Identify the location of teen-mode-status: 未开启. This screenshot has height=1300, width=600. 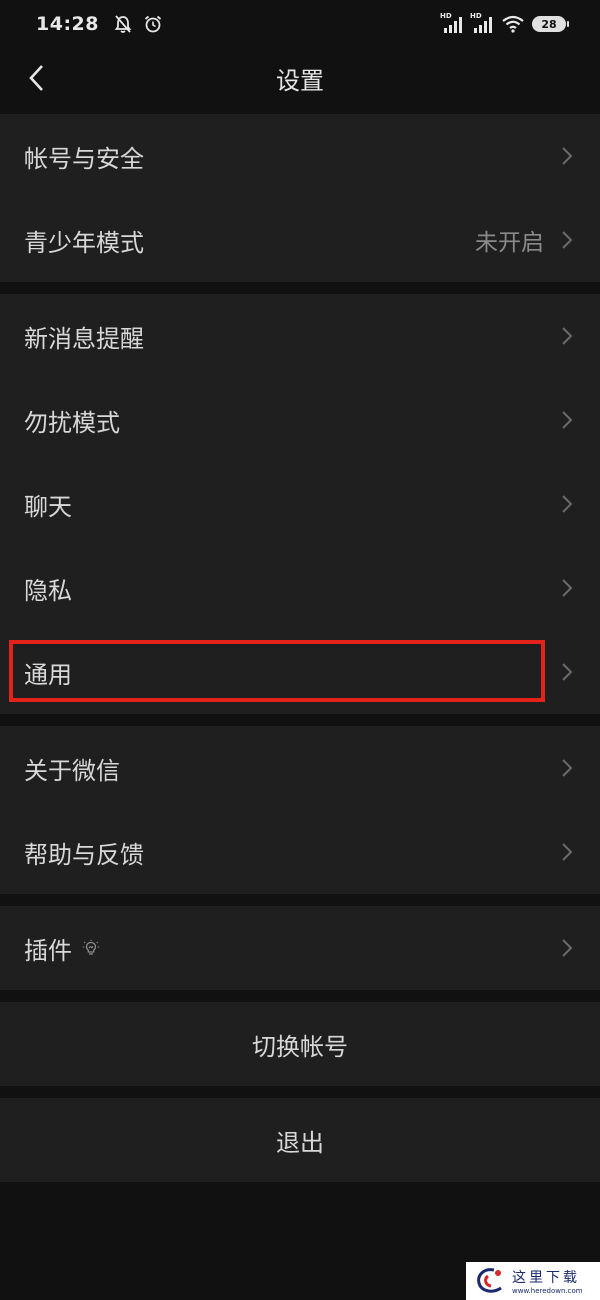
(509, 243).